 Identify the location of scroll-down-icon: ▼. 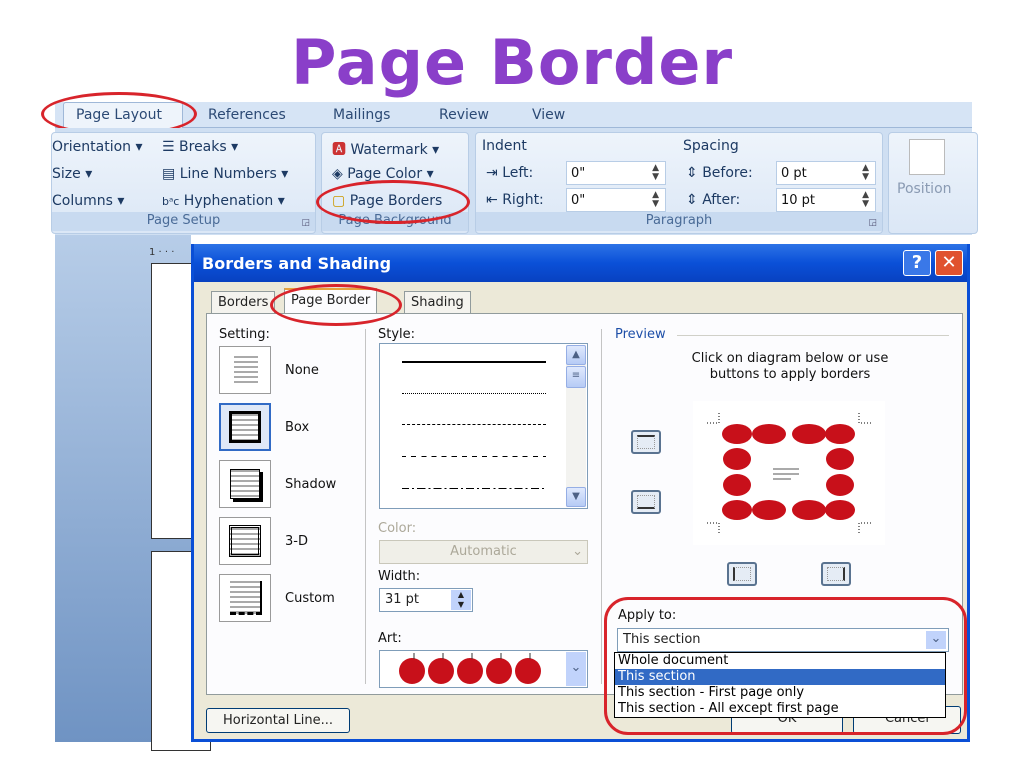
(576, 497).